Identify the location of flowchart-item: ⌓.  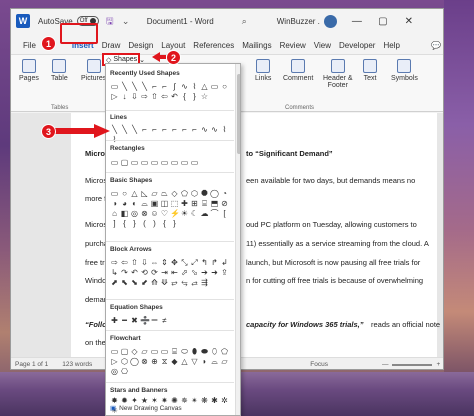
(214, 361).